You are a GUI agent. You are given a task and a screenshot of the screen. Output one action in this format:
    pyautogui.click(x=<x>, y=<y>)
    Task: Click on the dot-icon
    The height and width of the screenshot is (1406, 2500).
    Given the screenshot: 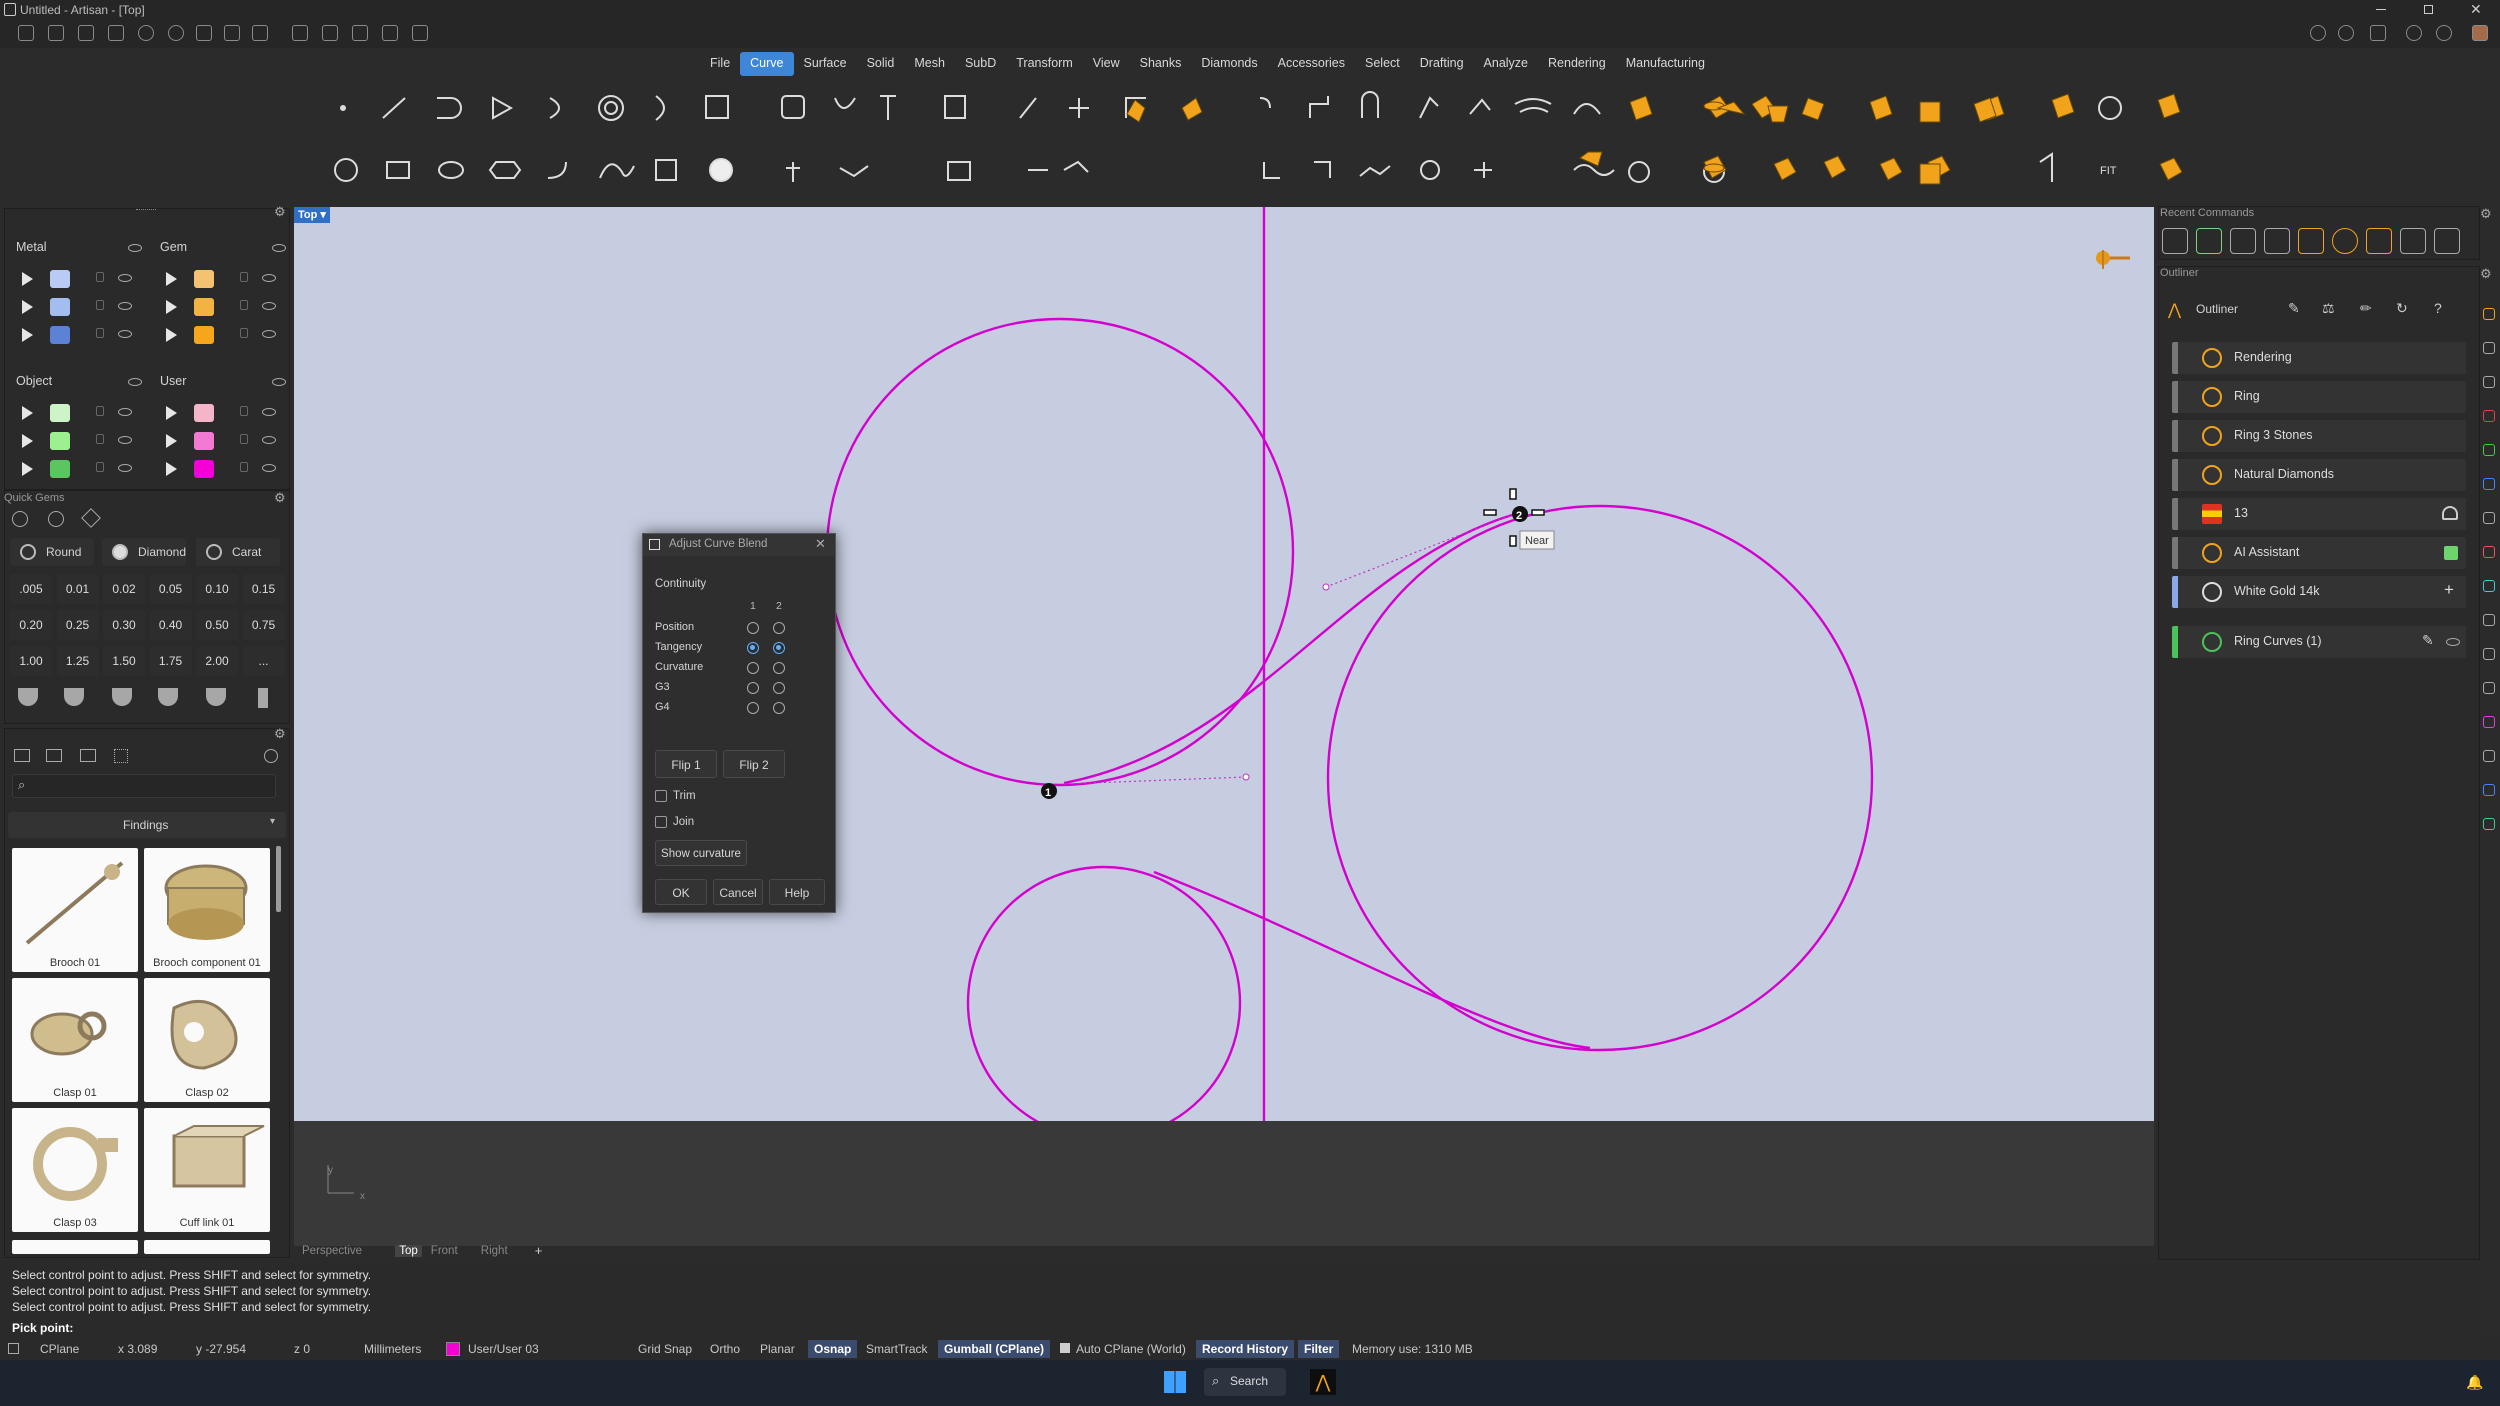 What is the action you would take?
    pyautogui.click(x=2413, y=241)
    